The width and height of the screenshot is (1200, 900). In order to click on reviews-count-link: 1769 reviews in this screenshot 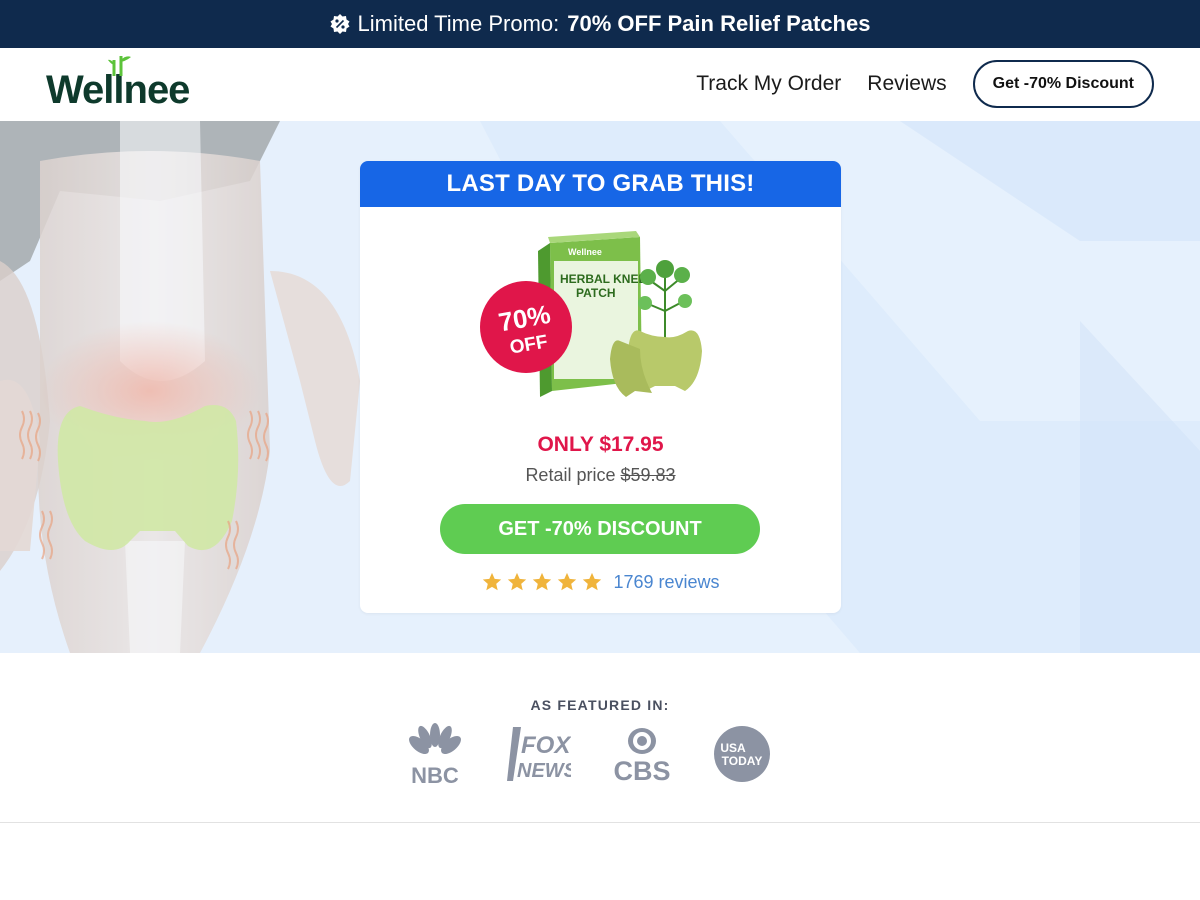, I will do `click(666, 582)`.